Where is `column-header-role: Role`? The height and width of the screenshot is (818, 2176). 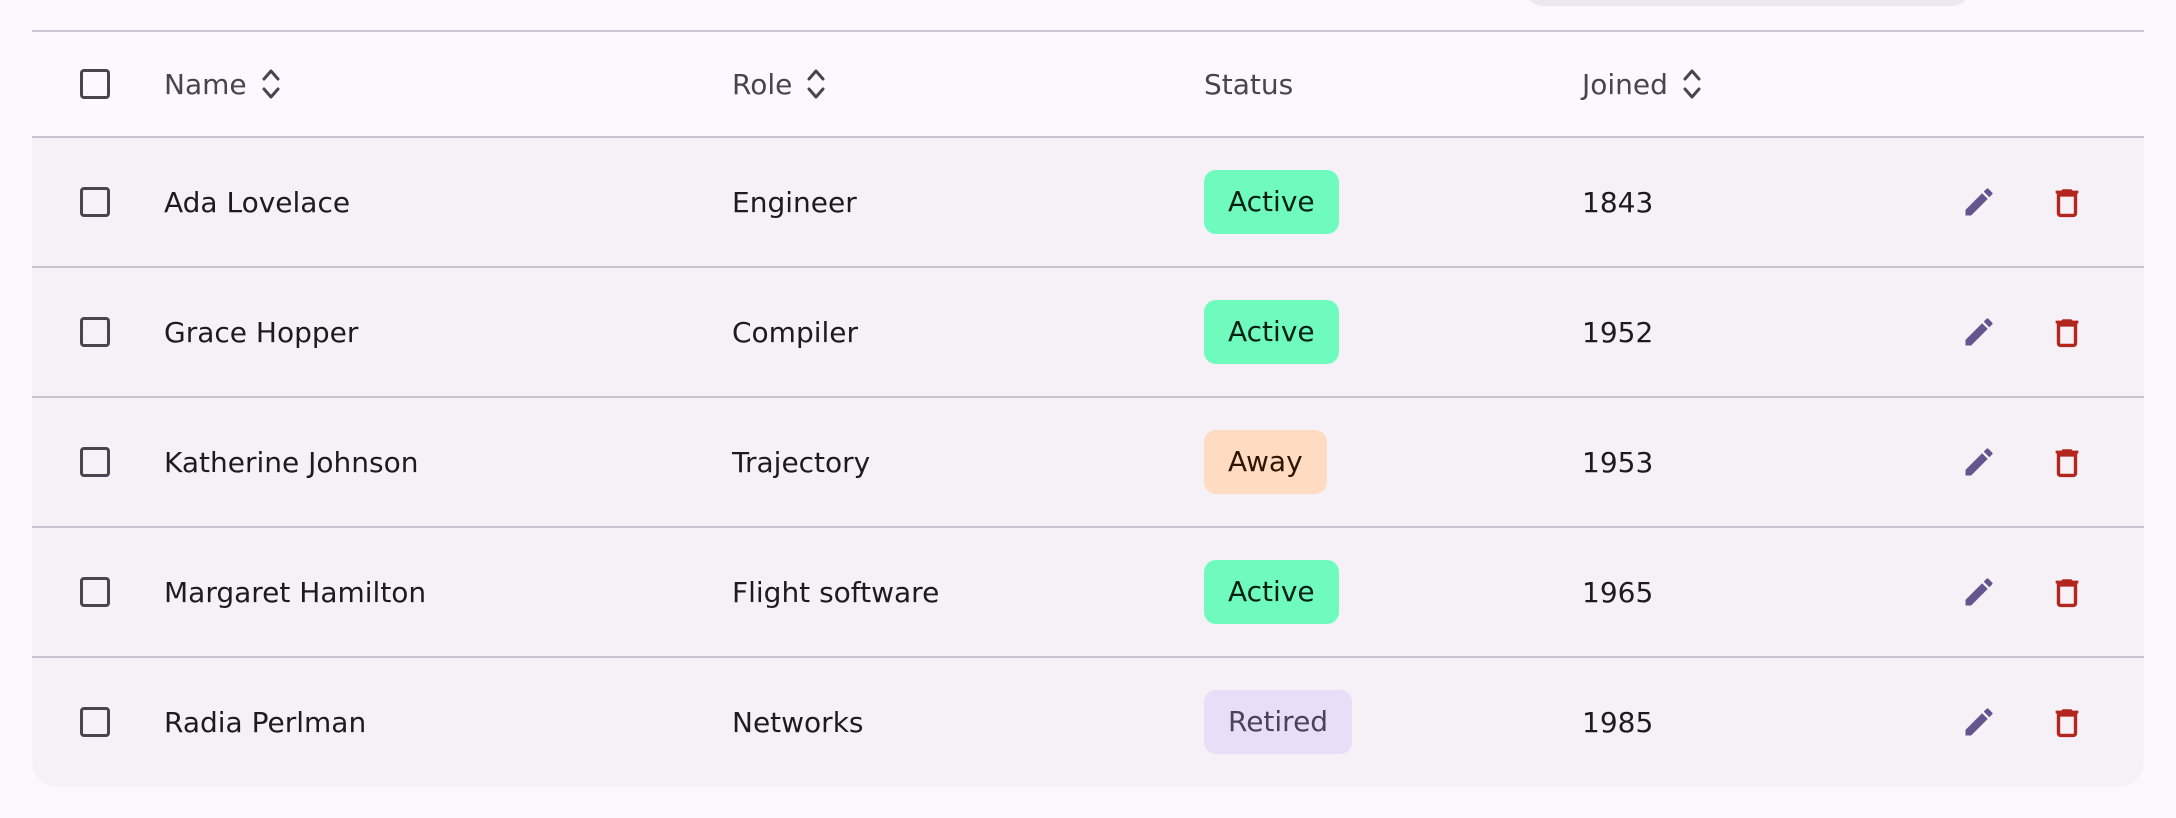
column-header-role: Role is located at coordinates (779, 84).